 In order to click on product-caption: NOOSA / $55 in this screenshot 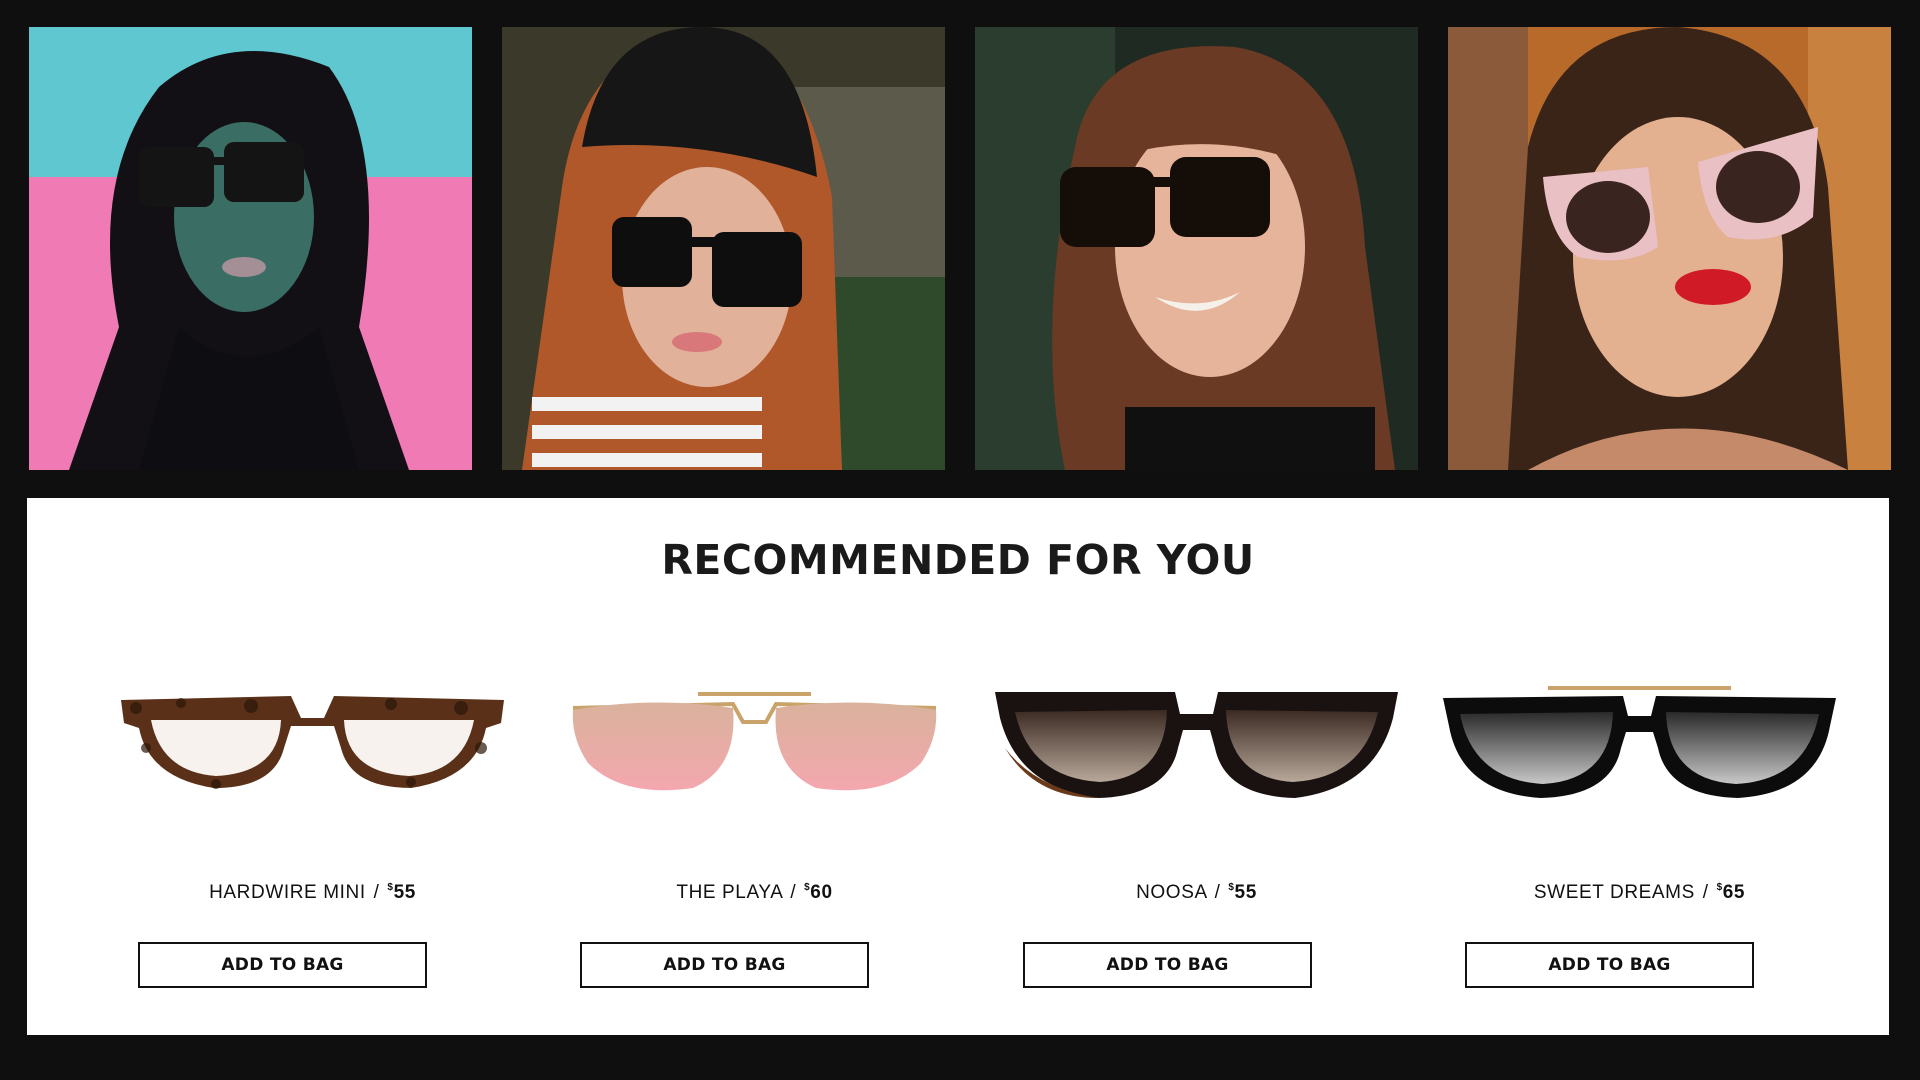, I will do `click(1196, 893)`.